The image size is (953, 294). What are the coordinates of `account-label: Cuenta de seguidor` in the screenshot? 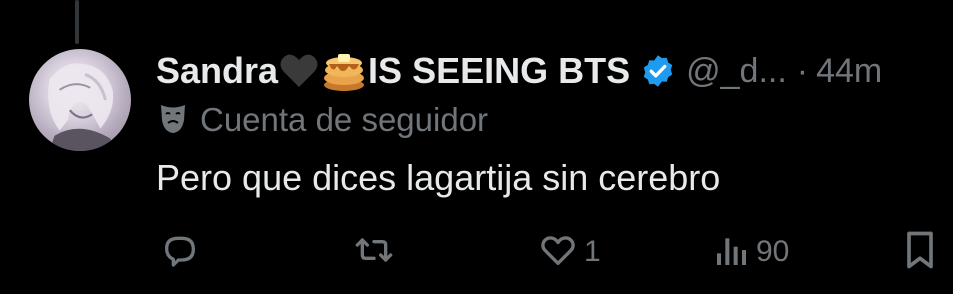 It's located at (344, 119).